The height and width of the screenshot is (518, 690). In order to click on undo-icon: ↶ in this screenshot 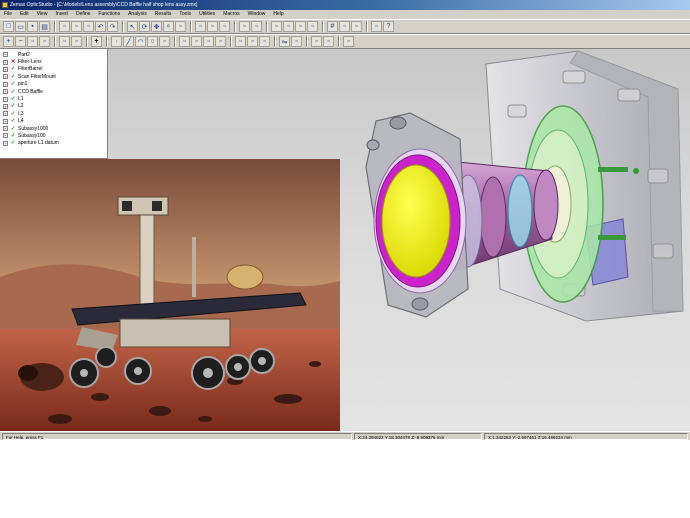, I will do `click(100, 26)`.